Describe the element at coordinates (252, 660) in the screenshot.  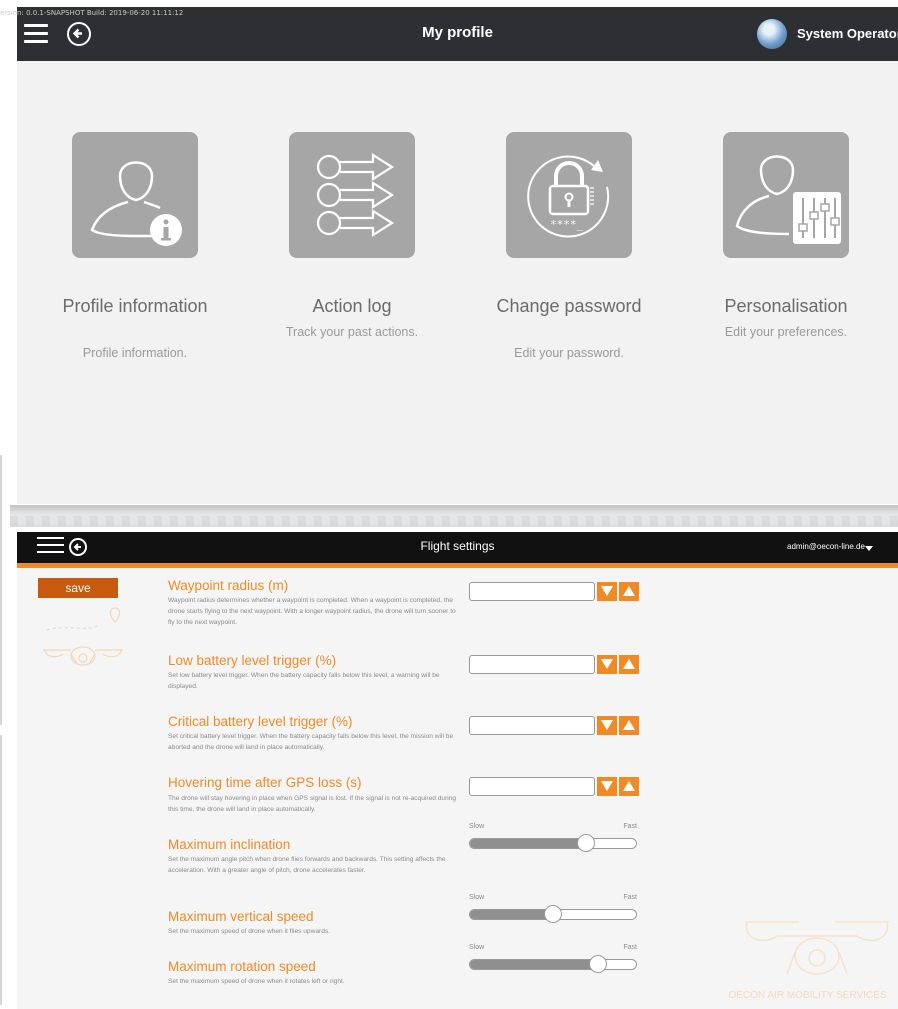
I see `setting-title: Low battery level trigger (%)` at that location.